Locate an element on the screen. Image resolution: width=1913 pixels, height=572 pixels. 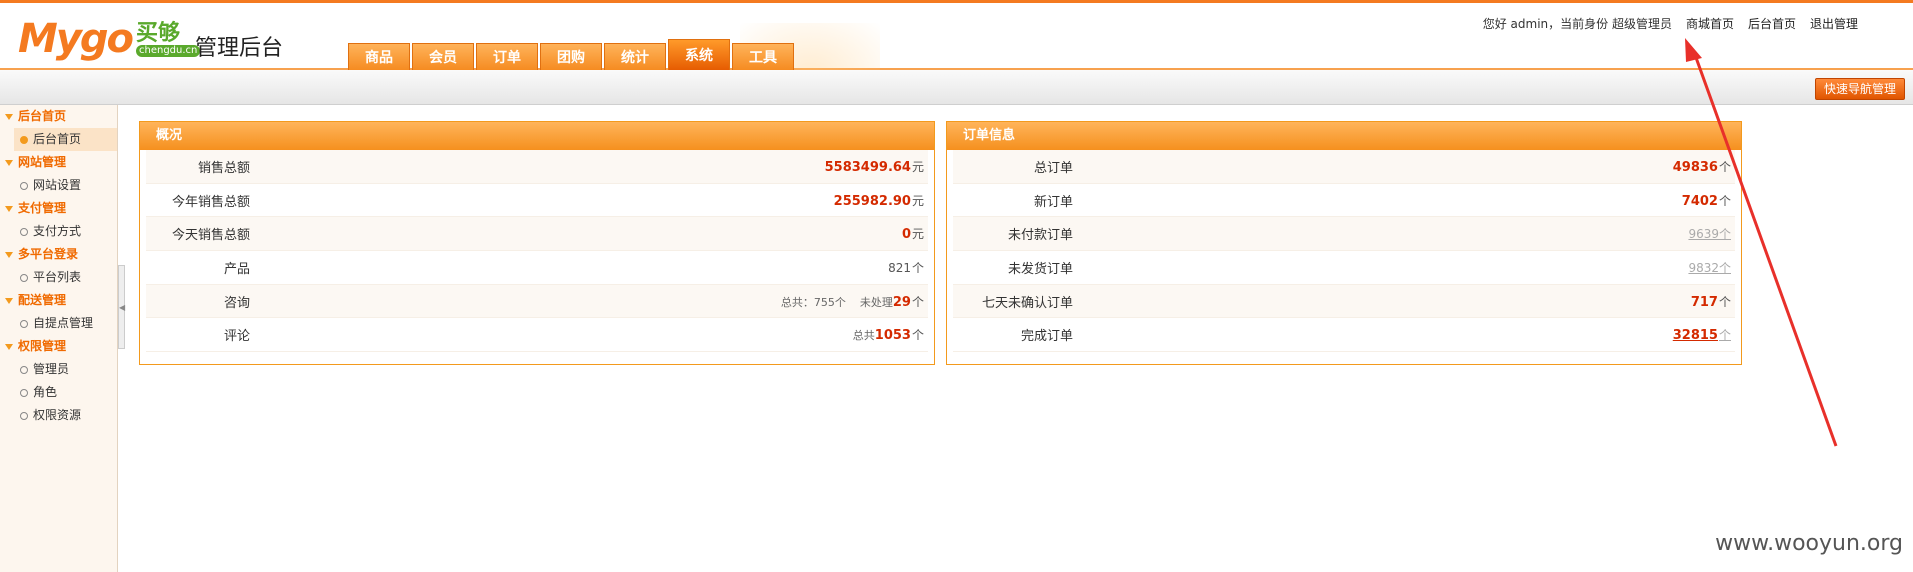
sidebar-item-roles: 角色 is located at coordinates (58, 392).